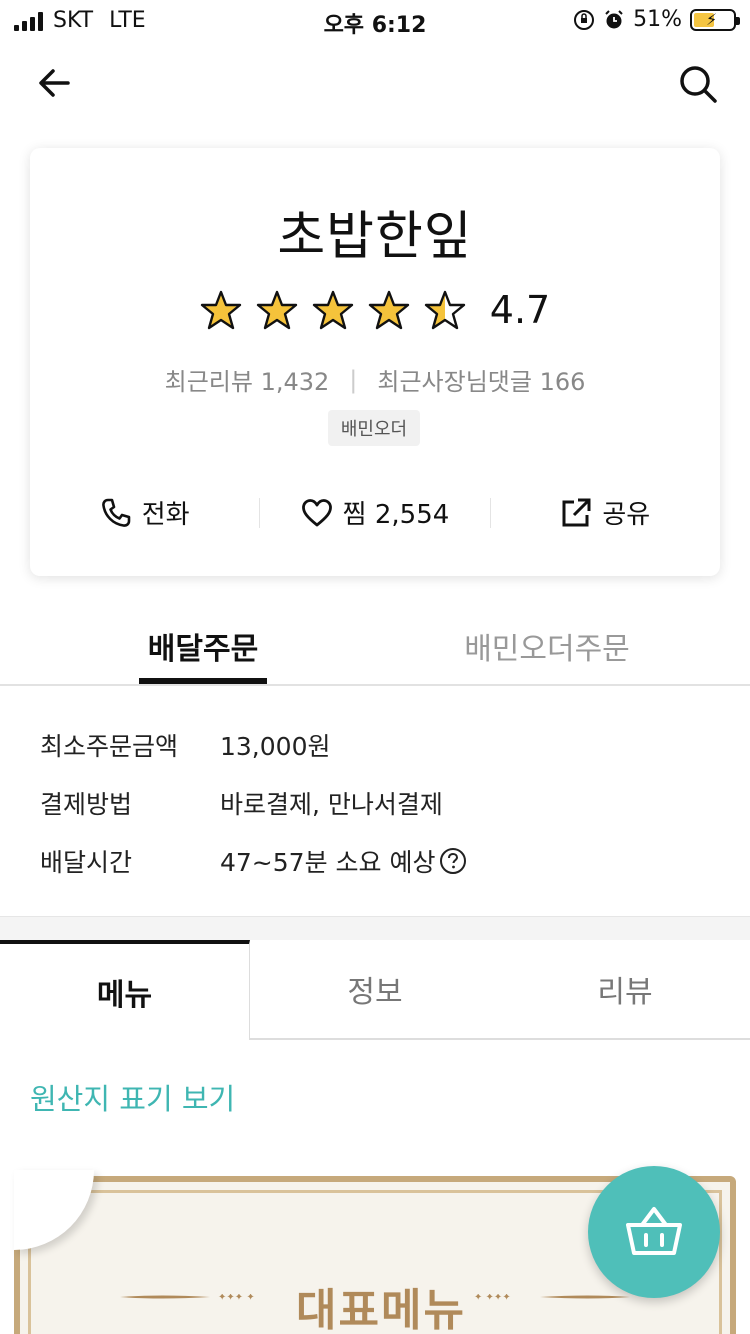  Describe the element at coordinates (584, 19) in the screenshot. I see `rotation-lock-icon` at that location.